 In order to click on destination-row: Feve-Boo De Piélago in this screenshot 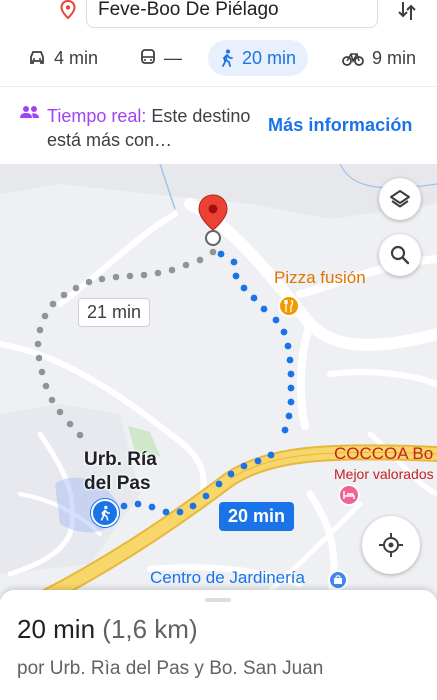, I will do `click(218, 18)`.